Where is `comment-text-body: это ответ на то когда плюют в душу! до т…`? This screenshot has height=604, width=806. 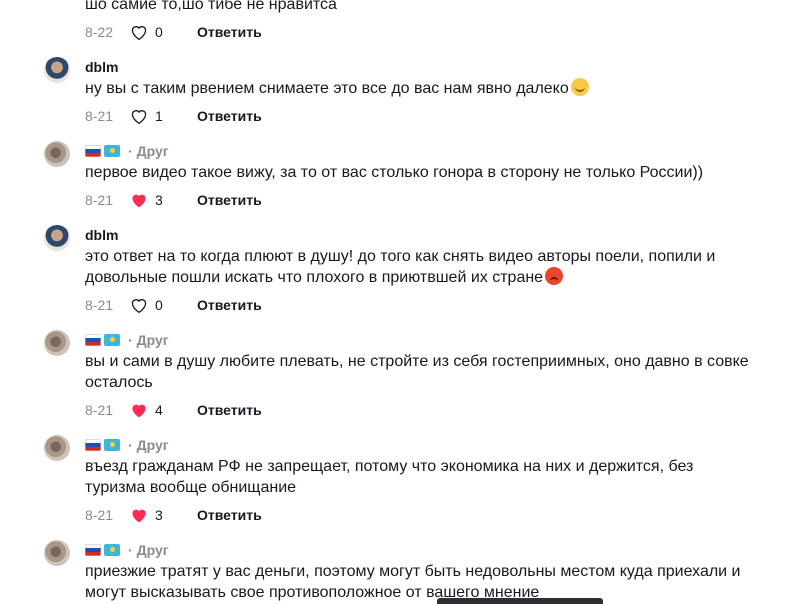
comment-text-body: это ответ на то когда плюют в душу! до т… is located at coordinates (400, 267).